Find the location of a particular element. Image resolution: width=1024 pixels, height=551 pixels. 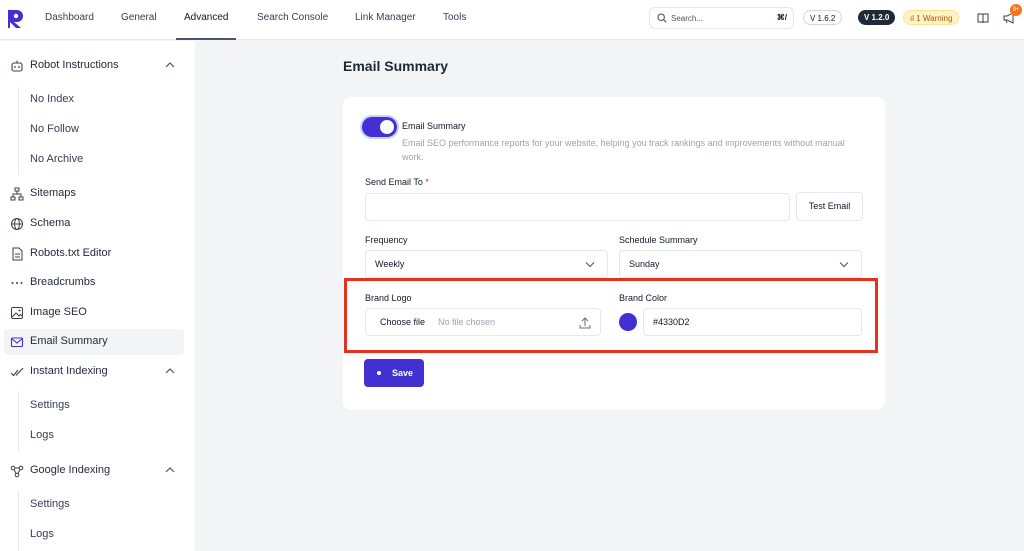

search-box: Search... ⌘/ is located at coordinates (721, 18).